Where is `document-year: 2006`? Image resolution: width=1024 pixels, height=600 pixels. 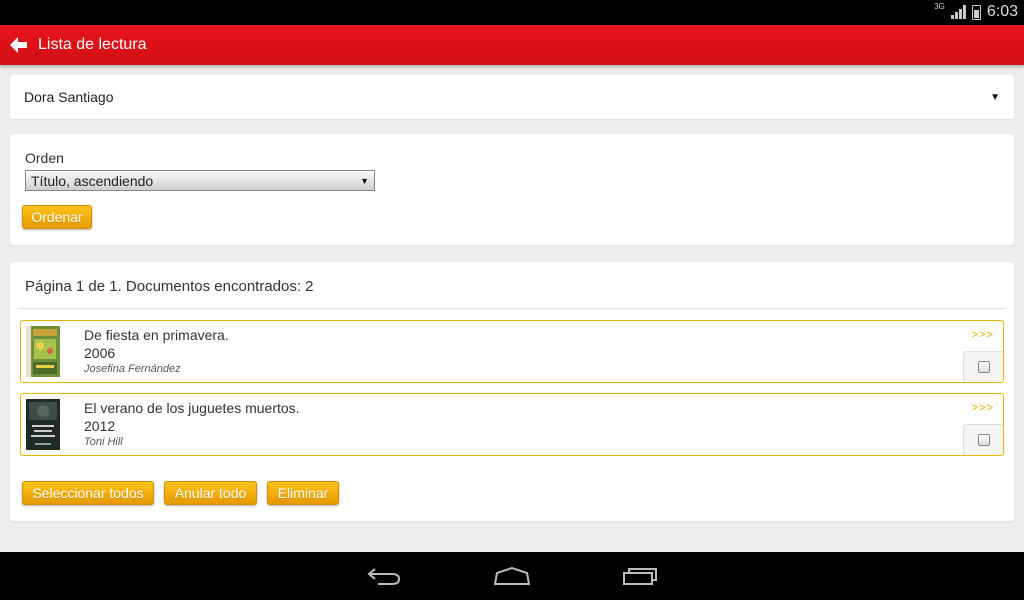 document-year: 2006 is located at coordinates (100, 353).